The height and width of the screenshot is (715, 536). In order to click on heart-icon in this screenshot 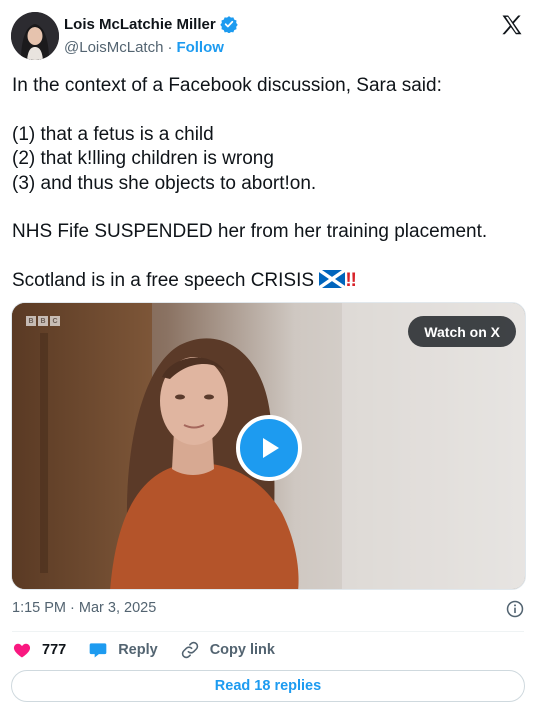, I will do `click(22, 650)`.